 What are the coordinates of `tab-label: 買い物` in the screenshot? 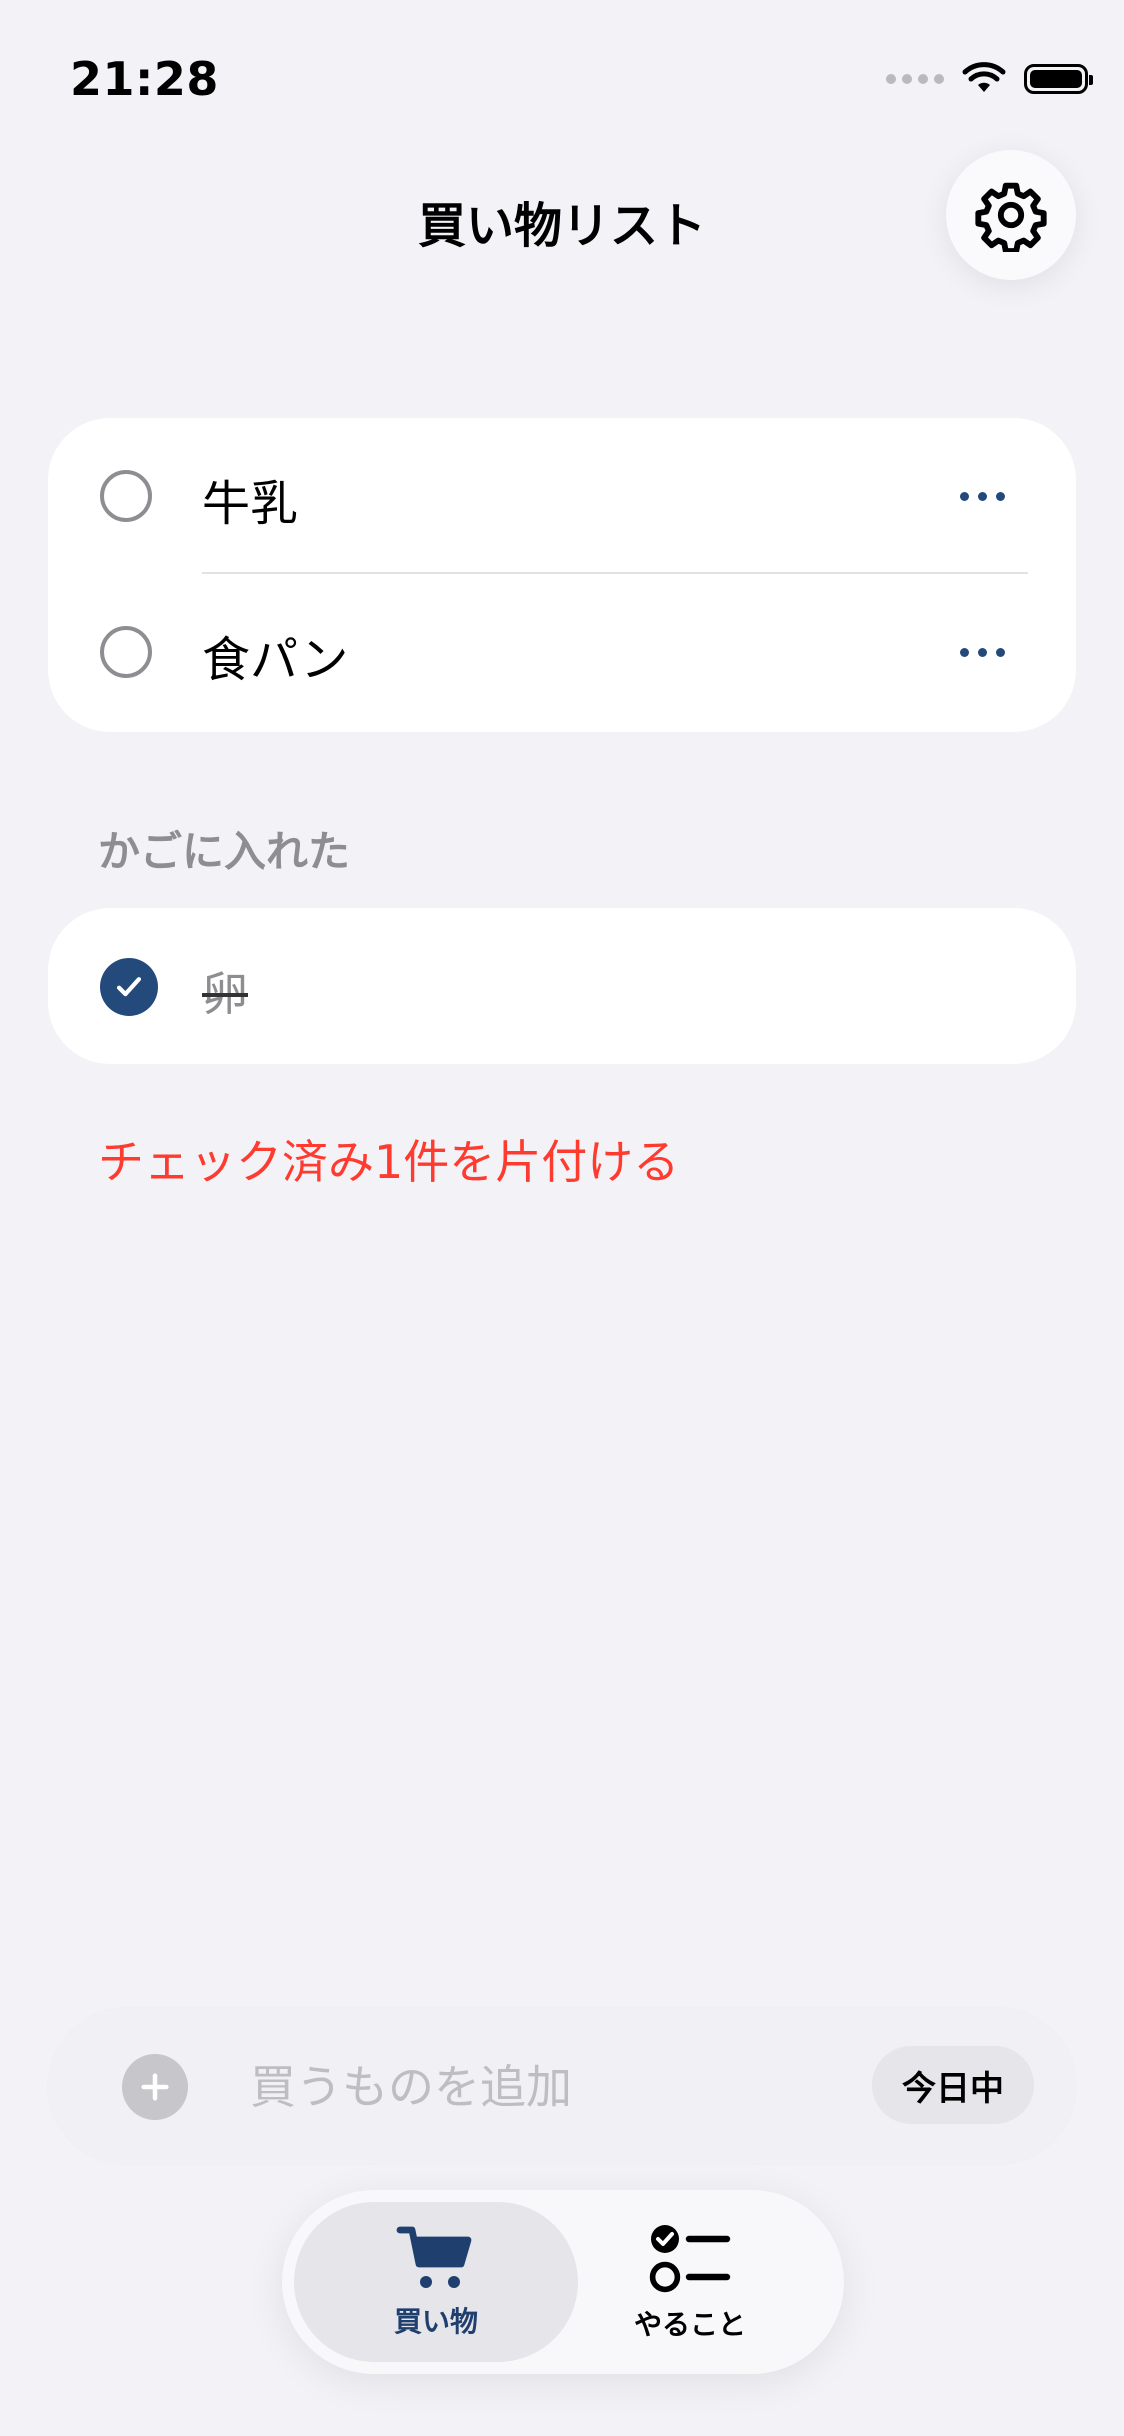 It's located at (435, 2321).